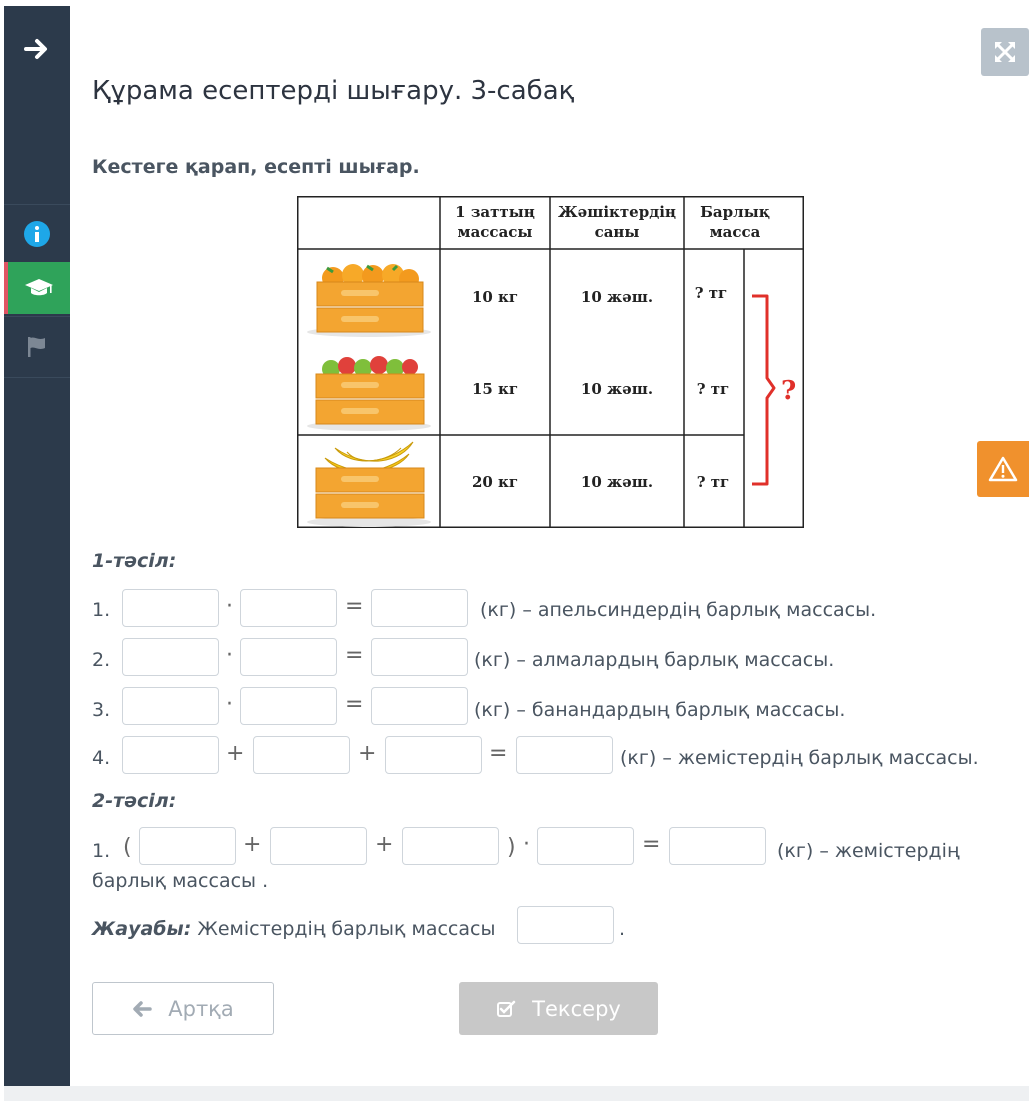 The image size is (1029, 1101). I want to click on bottom-bar, so click(516, 1093).